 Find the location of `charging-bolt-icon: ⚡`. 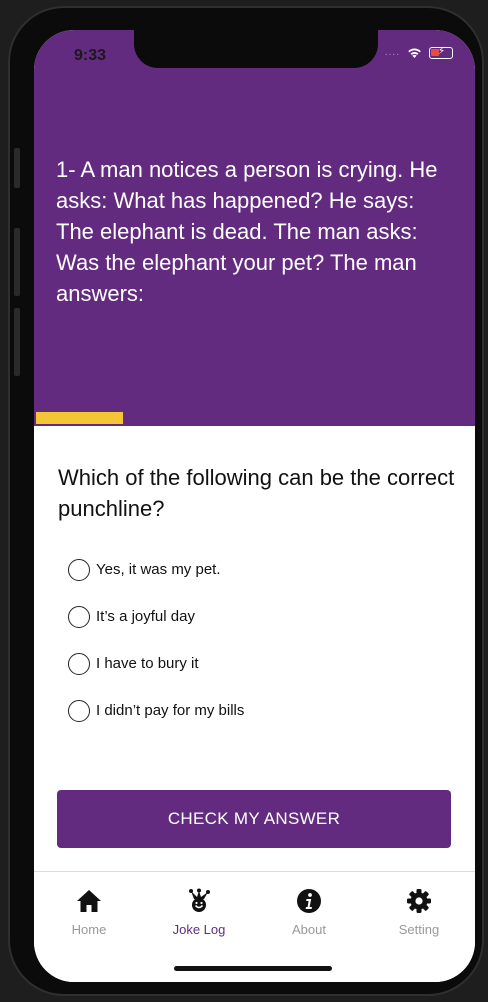

charging-bolt-icon: ⚡ is located at coordinates (442, 51).